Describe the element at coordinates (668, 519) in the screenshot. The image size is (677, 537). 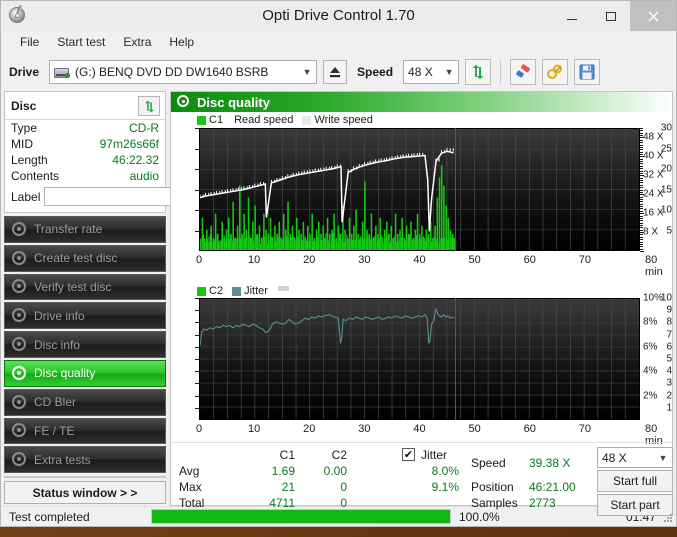
I see `resize-grip` at that location.